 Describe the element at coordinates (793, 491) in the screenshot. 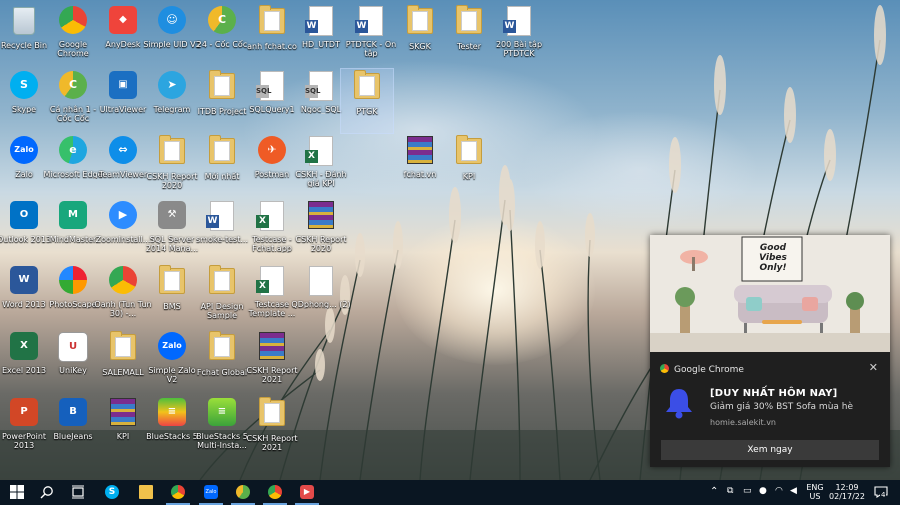

I see `volume-icon: ◀` at that location.